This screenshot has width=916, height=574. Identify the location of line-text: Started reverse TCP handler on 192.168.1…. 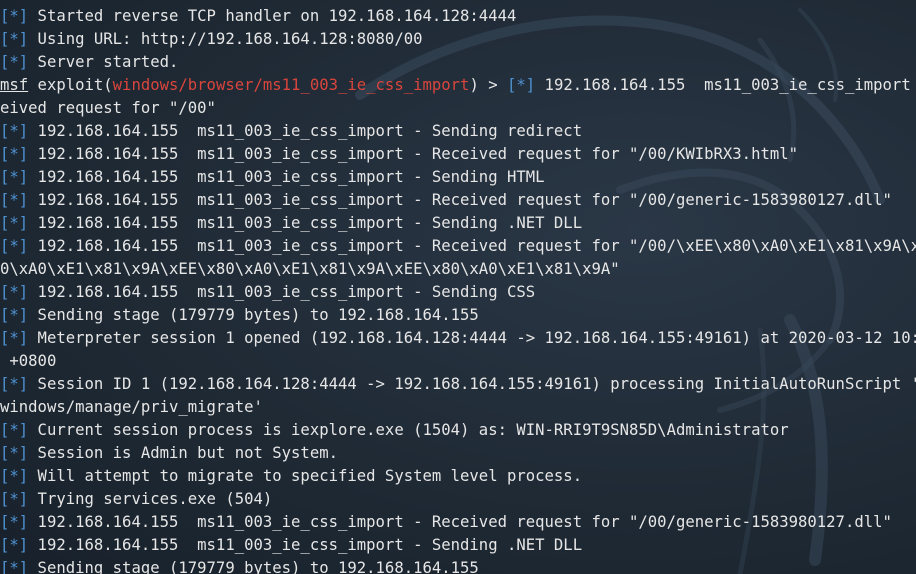
(272, 16).